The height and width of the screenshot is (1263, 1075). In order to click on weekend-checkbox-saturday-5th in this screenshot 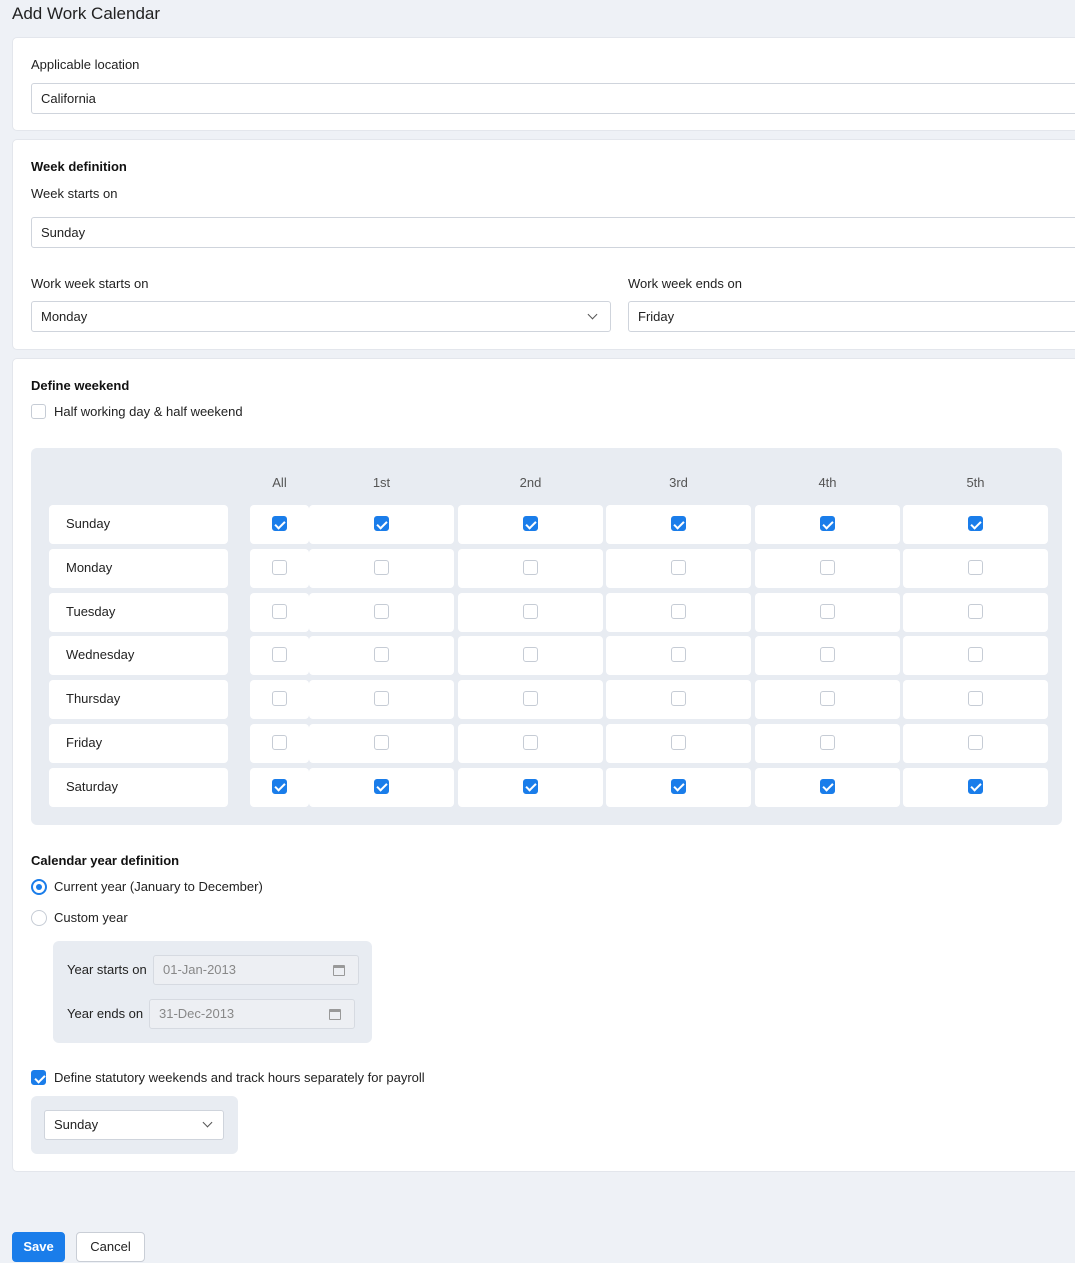, I will do `click(975, 786)`.